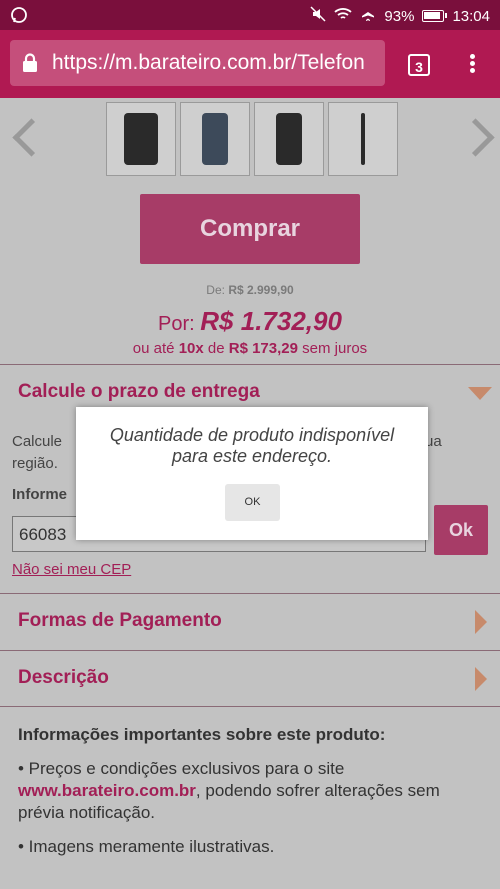  What do you see at coordinates (368, 16) in the screenshot?
I see `airplane-mode-icon` at bounding box center [368, 16].